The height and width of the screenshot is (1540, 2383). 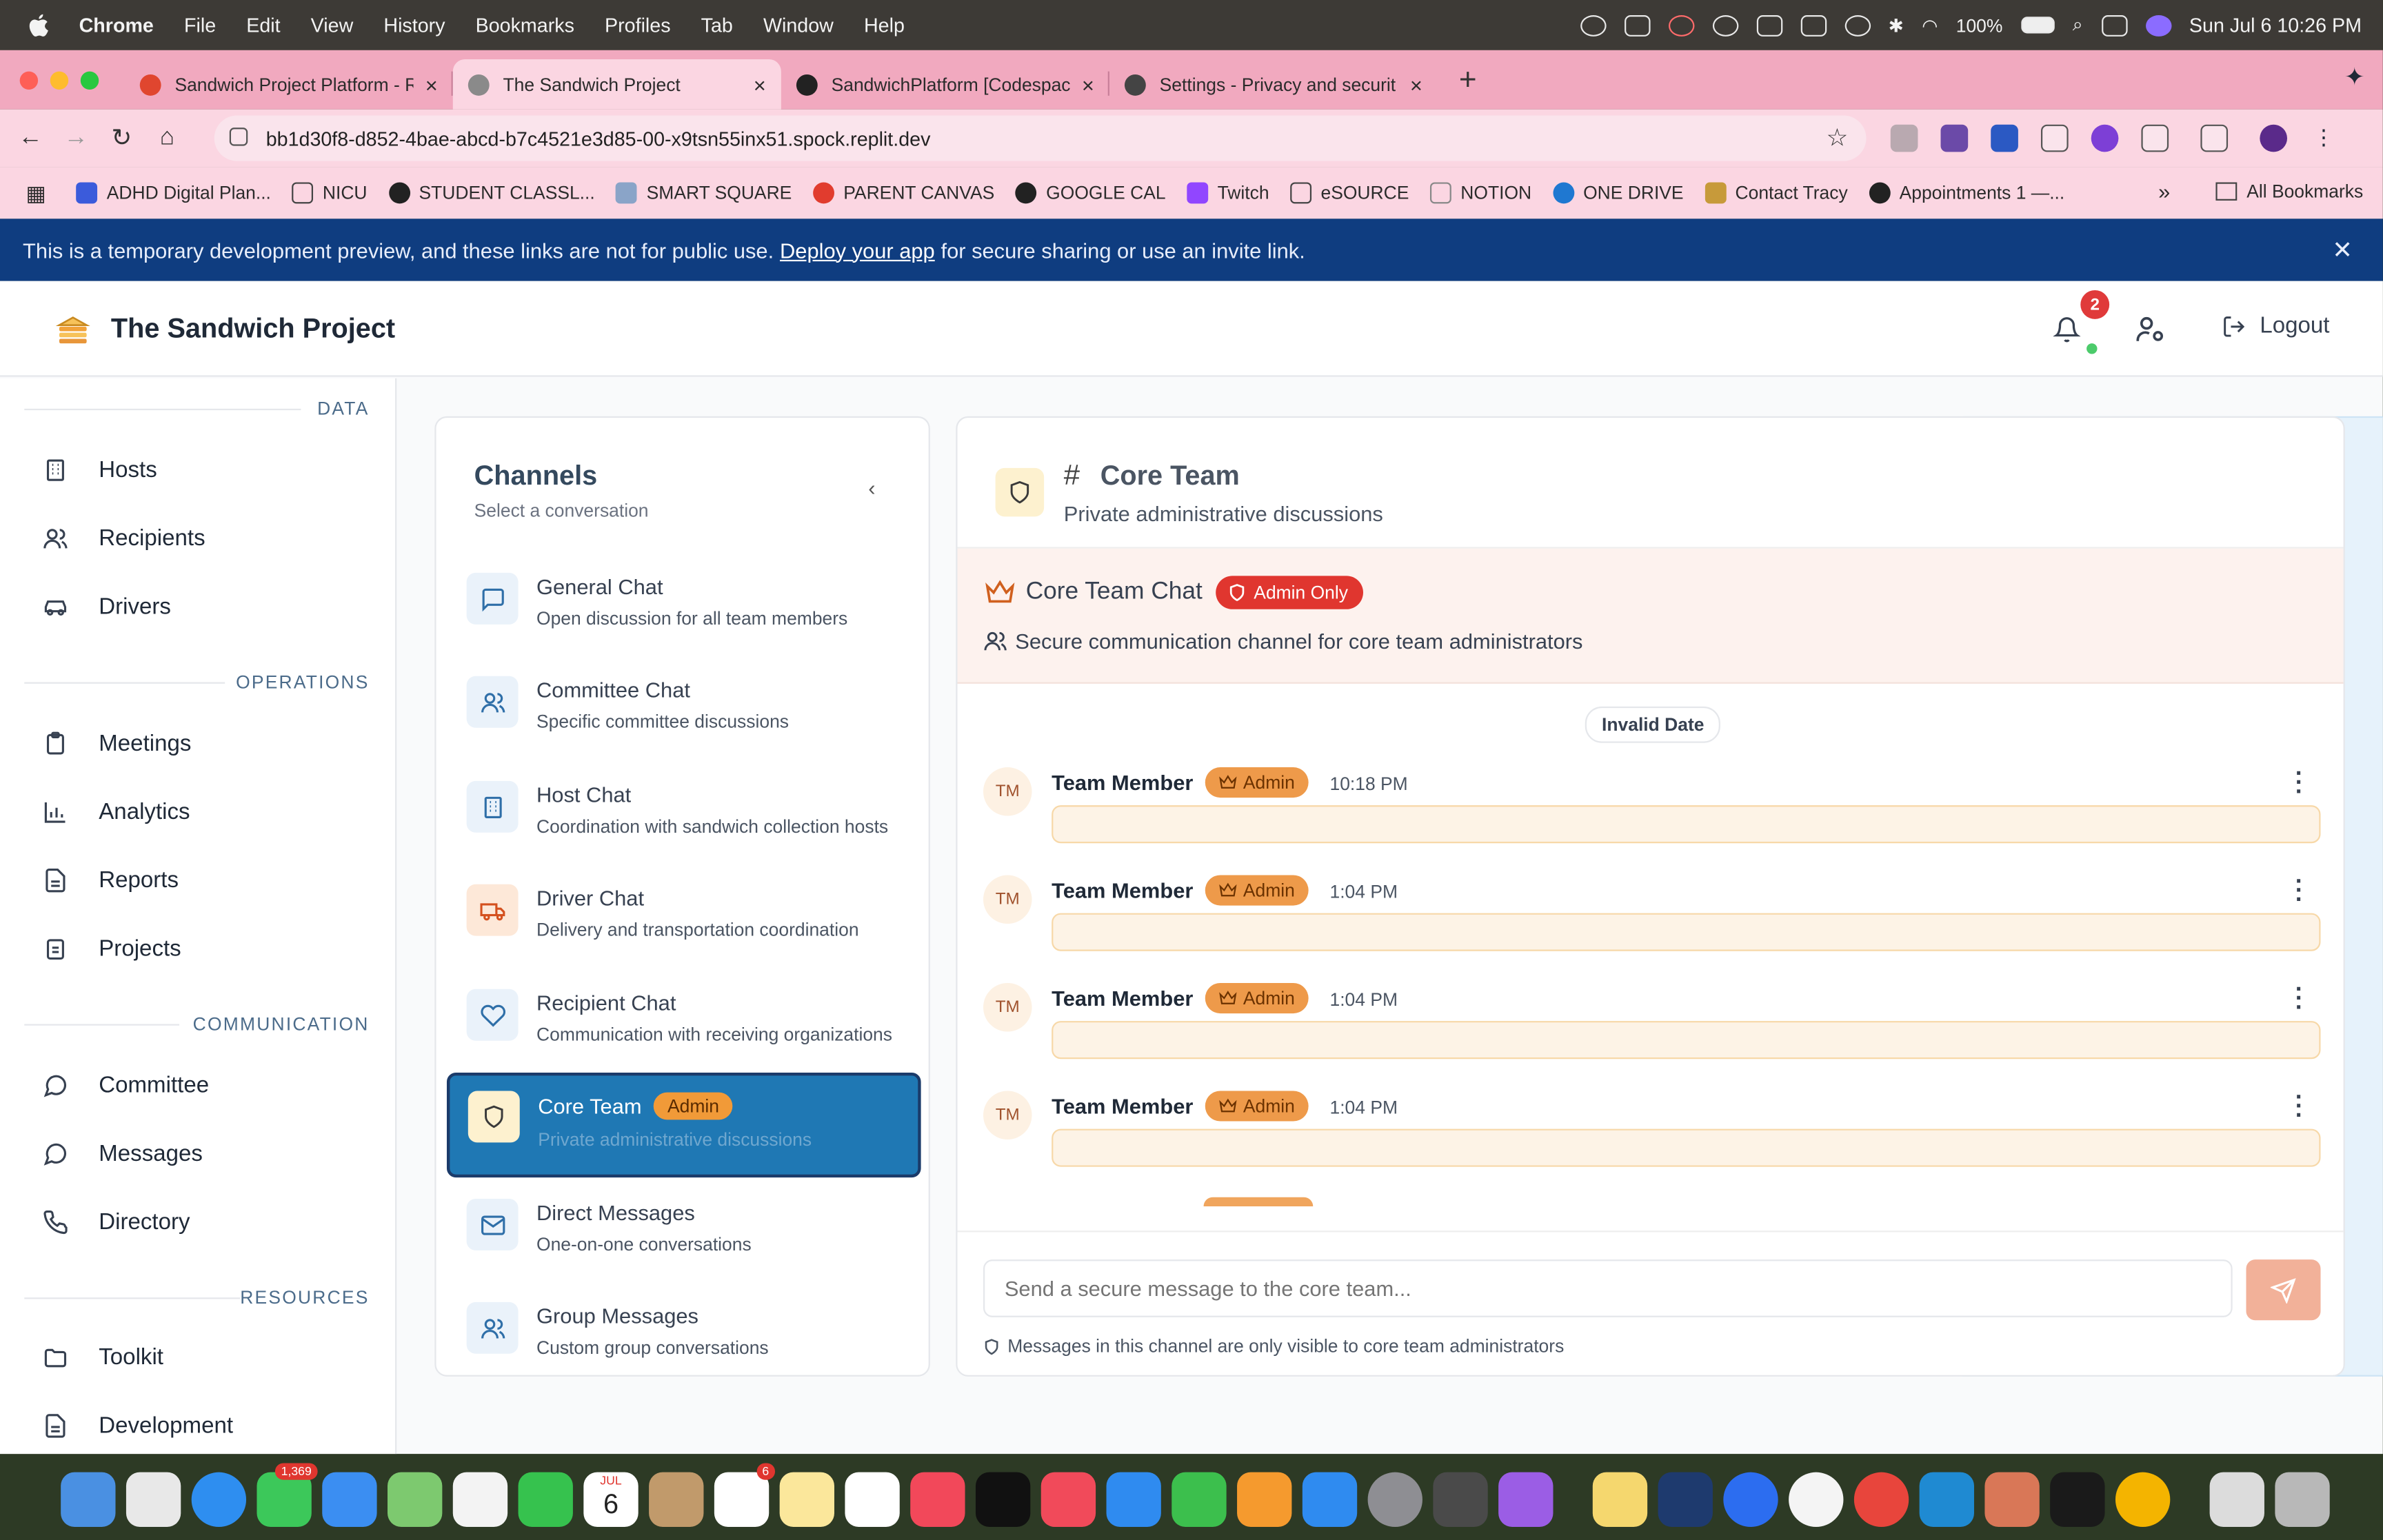 What do you see at coordinates (2283, 1290) in the screenshot?
I see `send-button` at bounding box center [2283, 1290].